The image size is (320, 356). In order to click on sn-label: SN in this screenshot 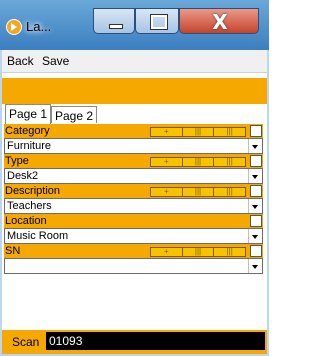, I will do `click(13, 251)`.